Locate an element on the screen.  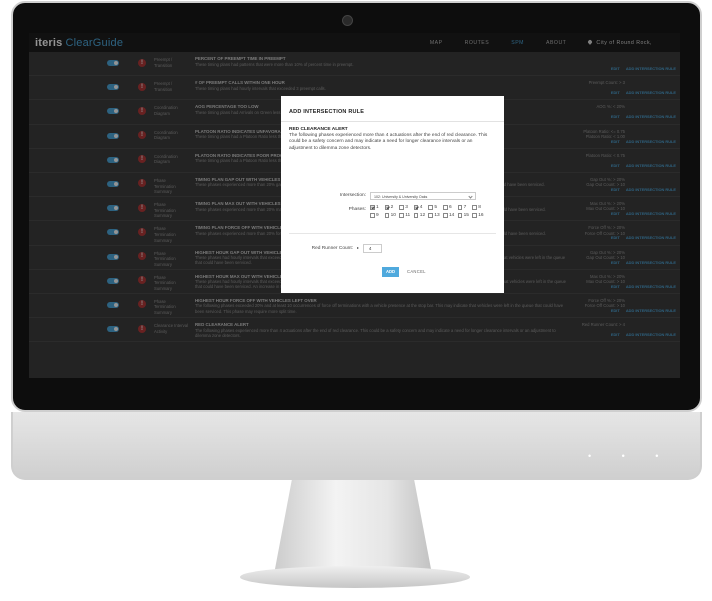
intersection-select: 102: University & University Oaks is located at coordinates (423, 196).